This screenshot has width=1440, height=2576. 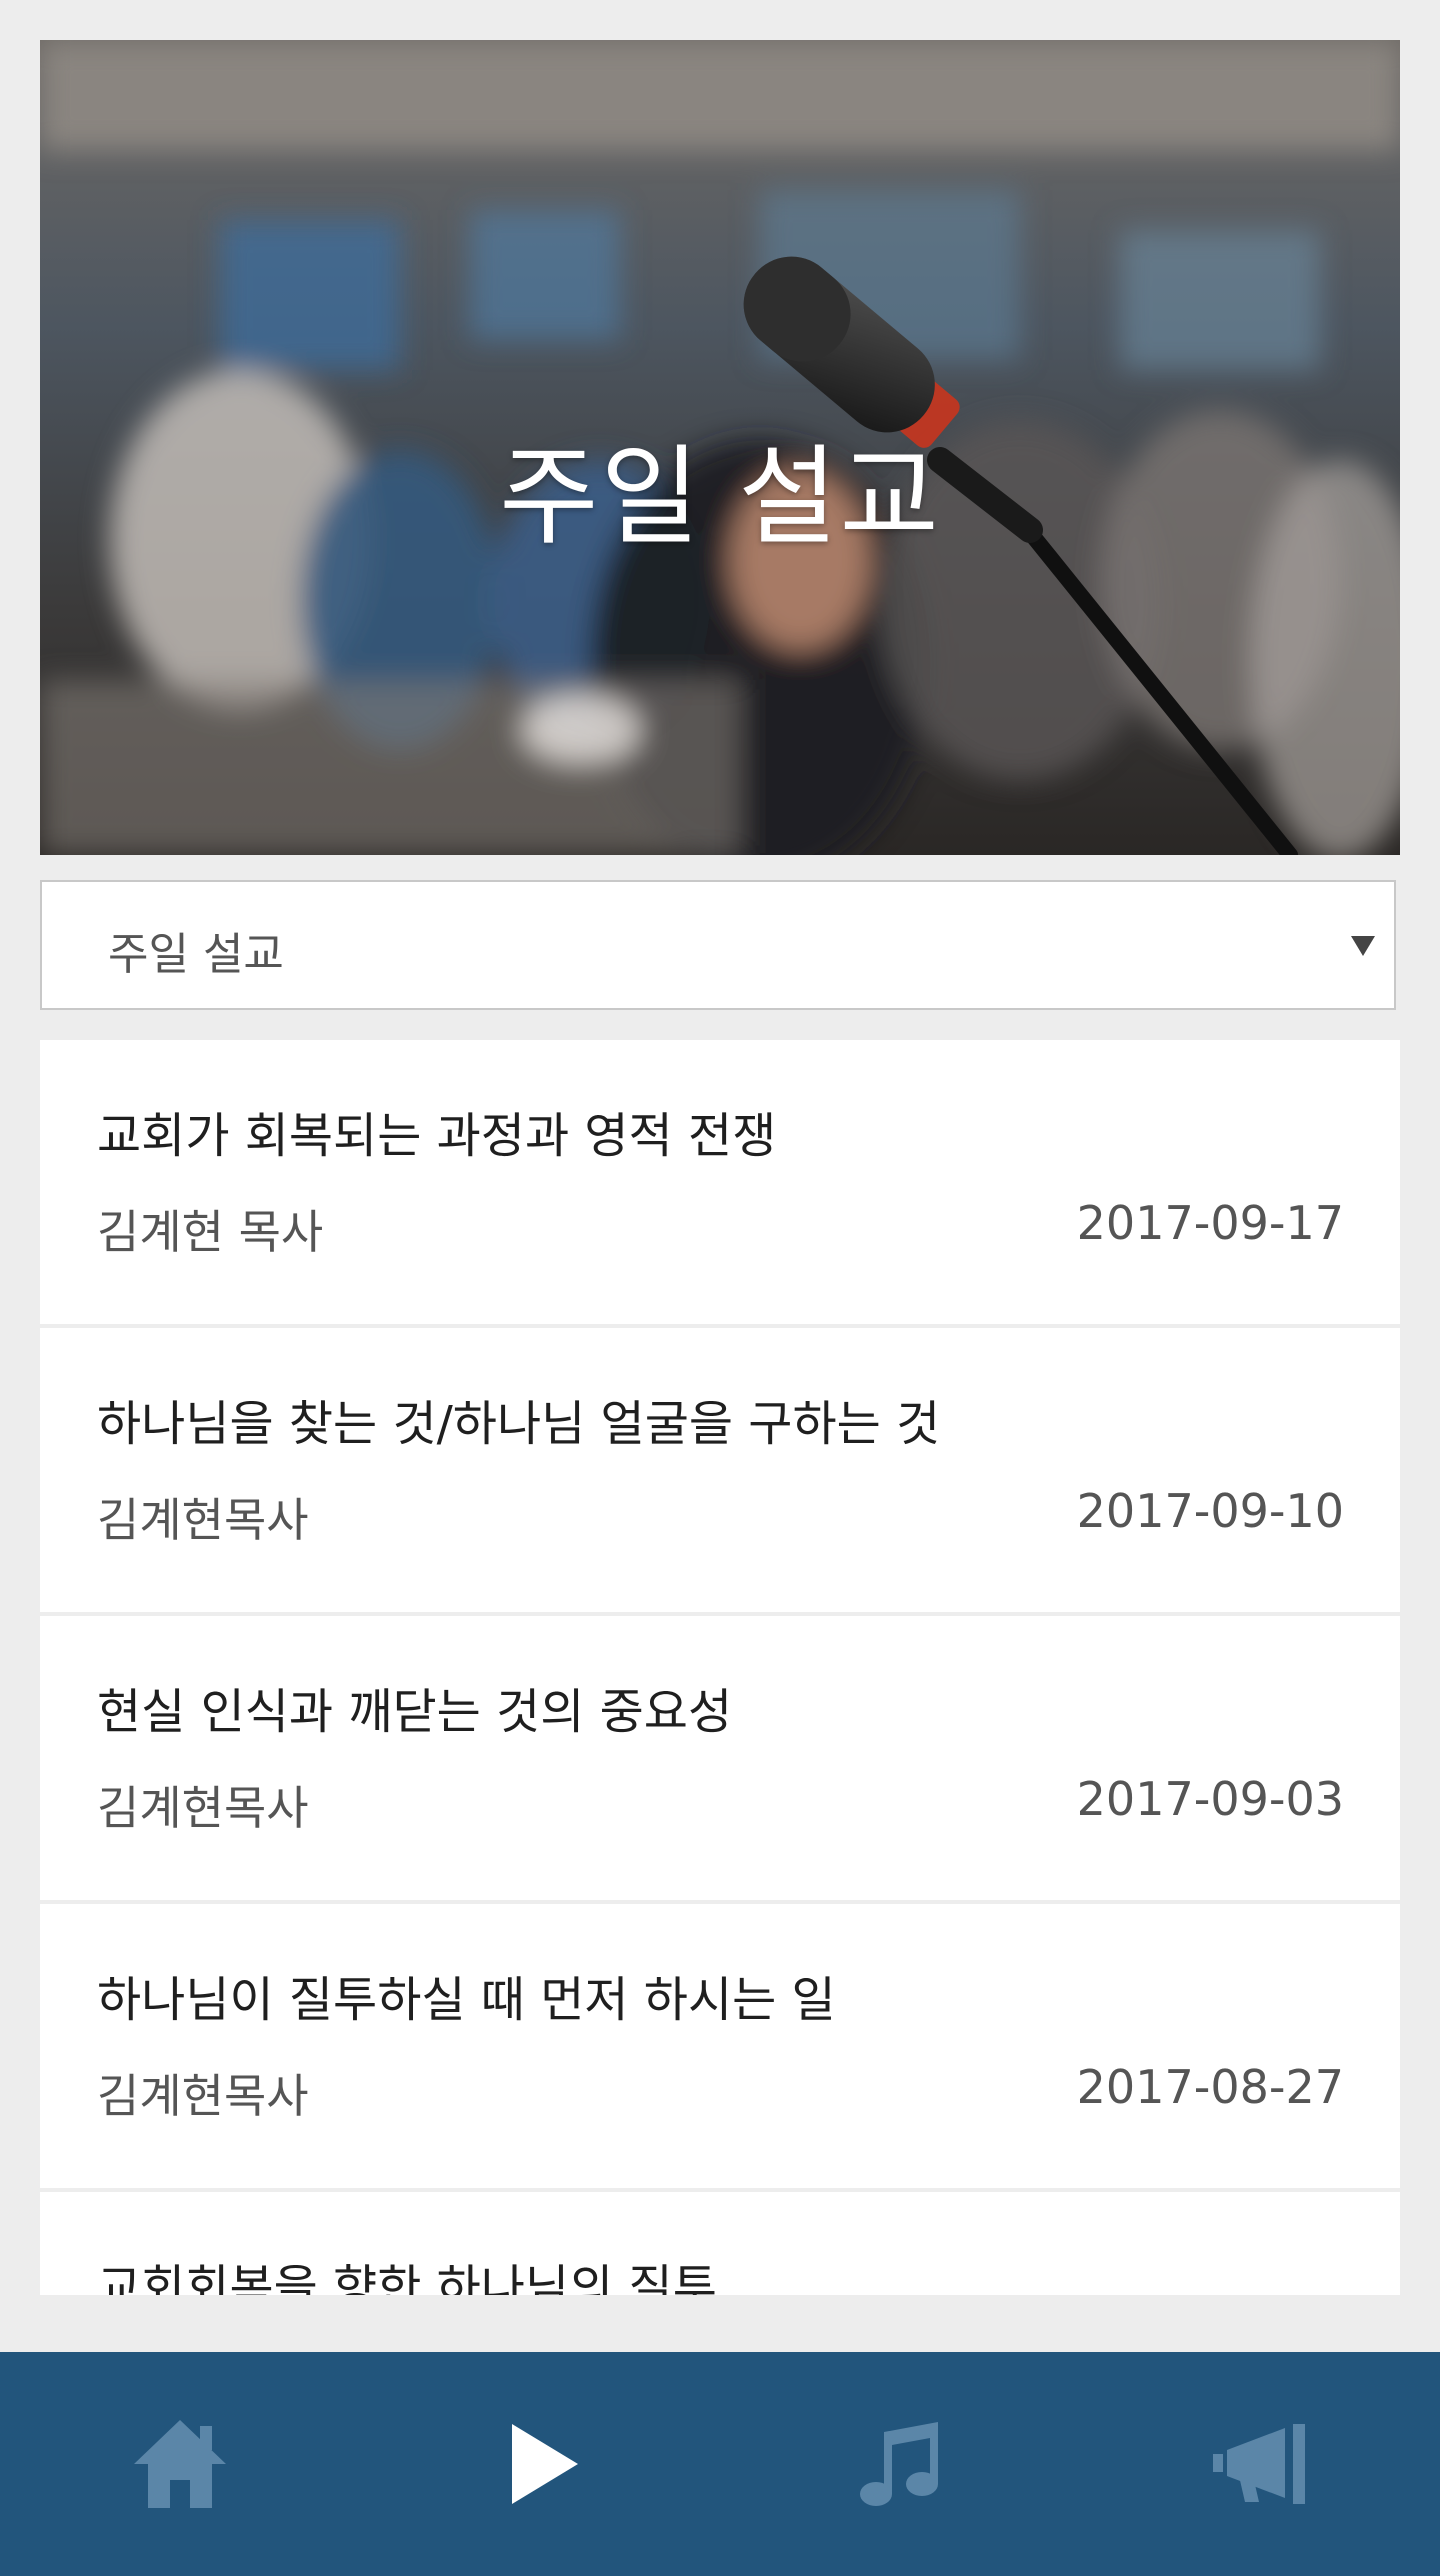 What do you see at coordinates (720, 497) in the screenshot?
I see `page-title: 주일 설교` at bounding box center [720, 497].